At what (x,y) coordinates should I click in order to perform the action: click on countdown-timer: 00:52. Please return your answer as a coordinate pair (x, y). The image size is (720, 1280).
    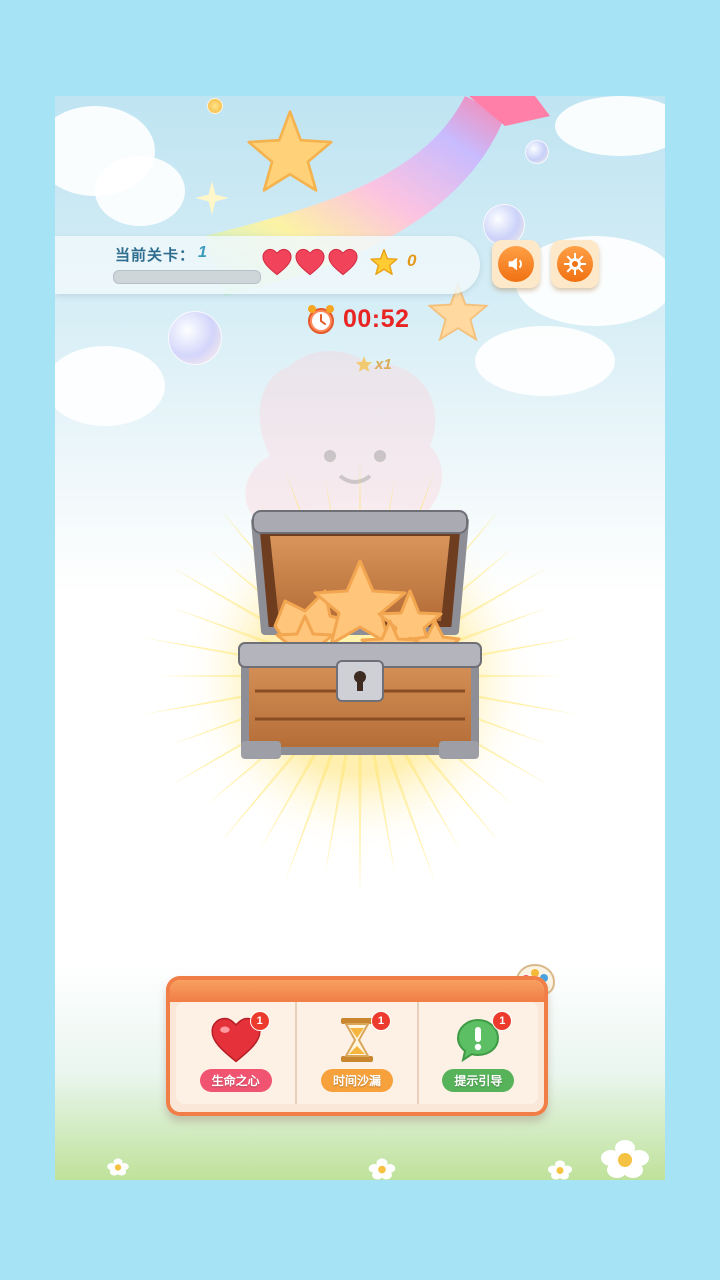
    Looking at the image, I should click on (357, 319).